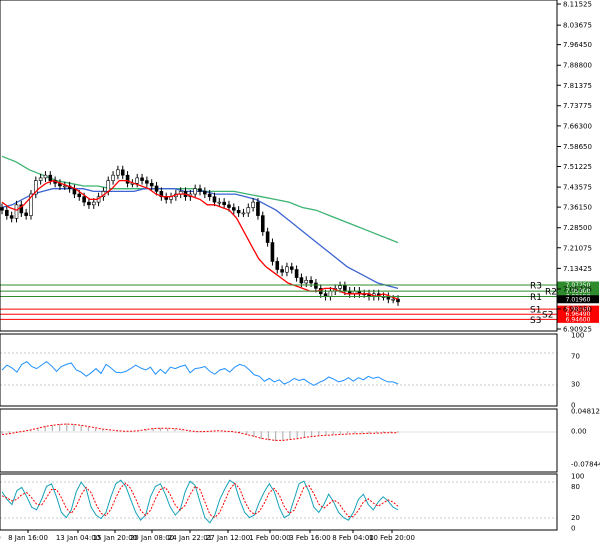  Describe the element at coordinates (577, 269) in the screenshot. I see `price-tick-label: 7.13425` at that location.